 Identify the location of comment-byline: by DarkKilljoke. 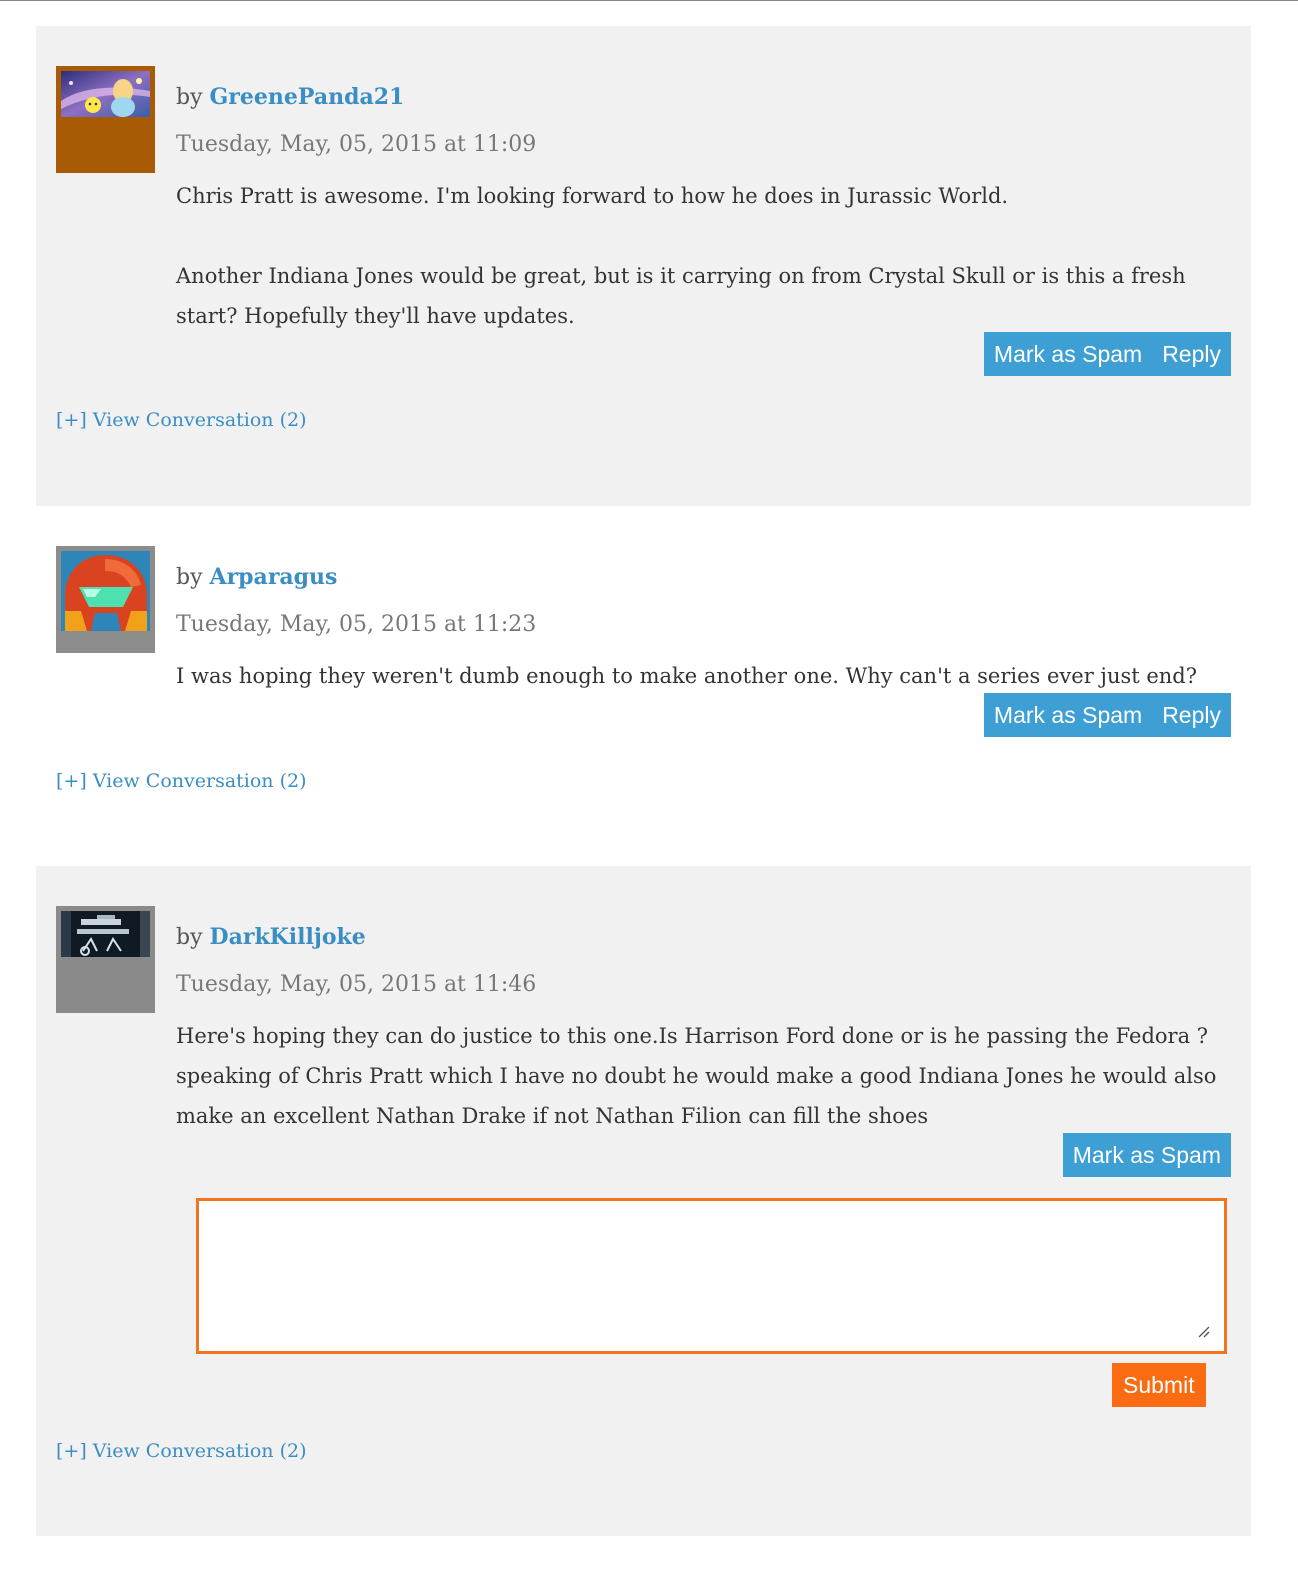
(271, 937).